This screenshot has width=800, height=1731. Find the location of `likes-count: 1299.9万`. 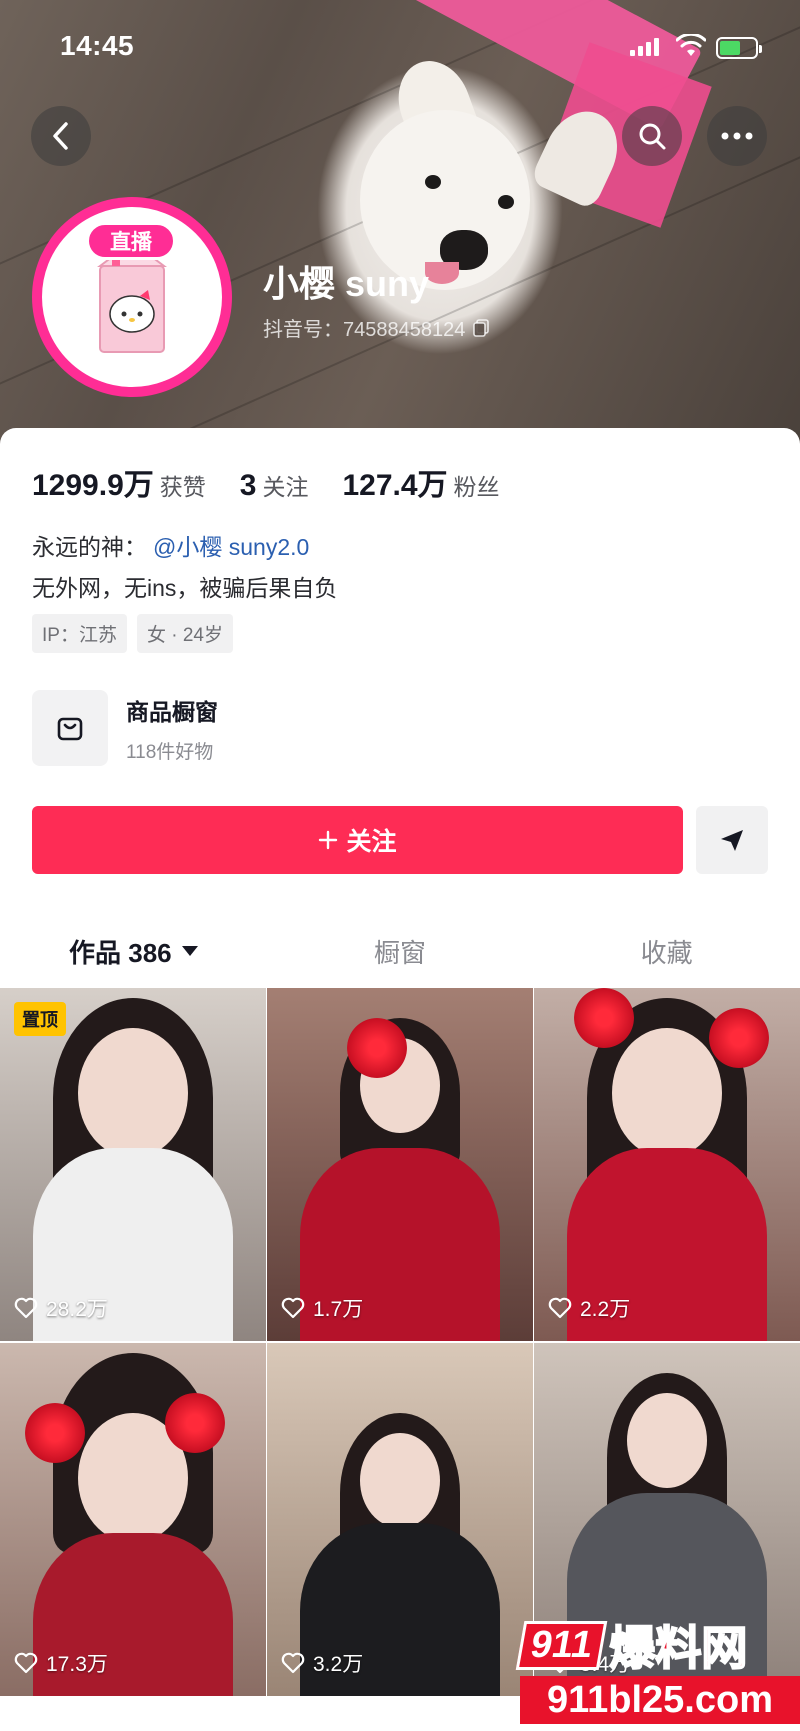

likes-count: 1299.9万 is located at coordinates (93, 482).